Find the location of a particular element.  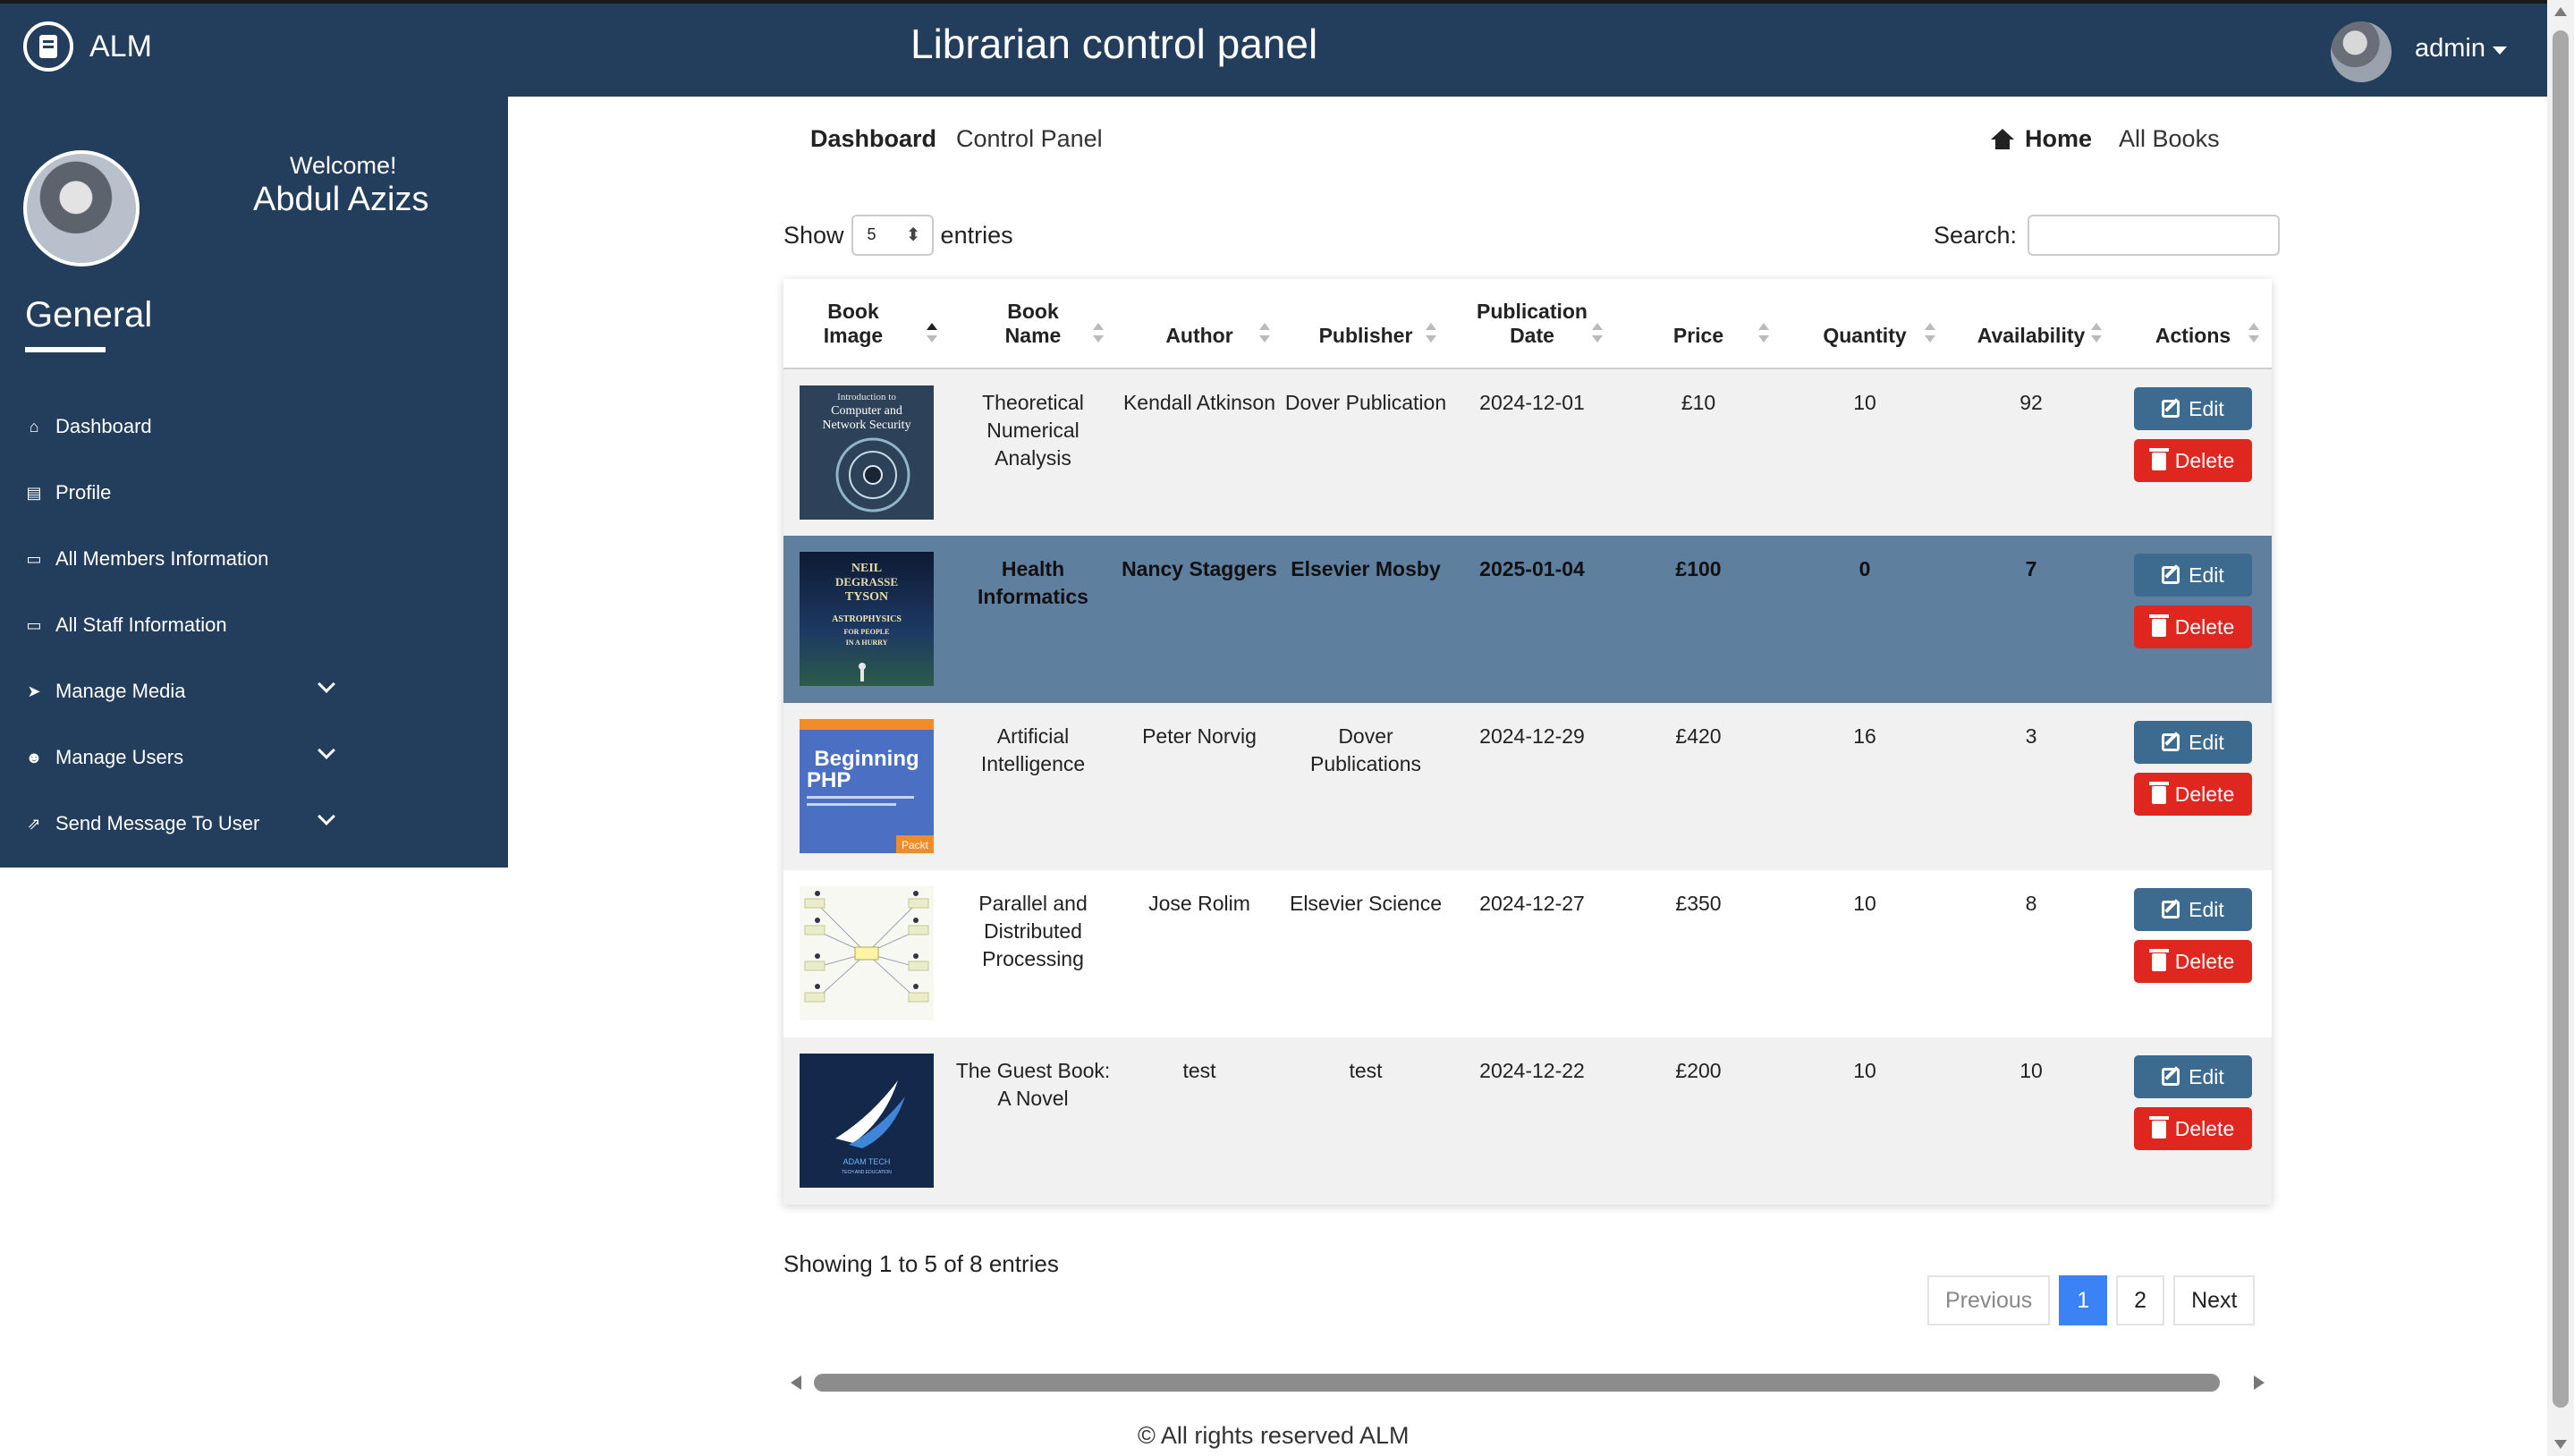

search-control: Search: is located at coordinates (2107, 235).